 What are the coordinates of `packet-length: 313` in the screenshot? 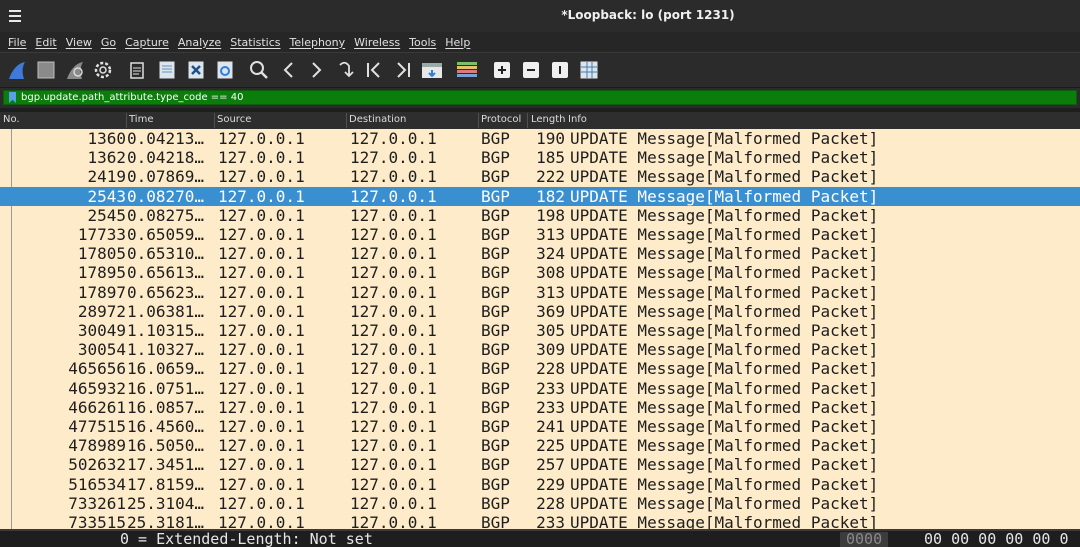 It's located at (550, 234).